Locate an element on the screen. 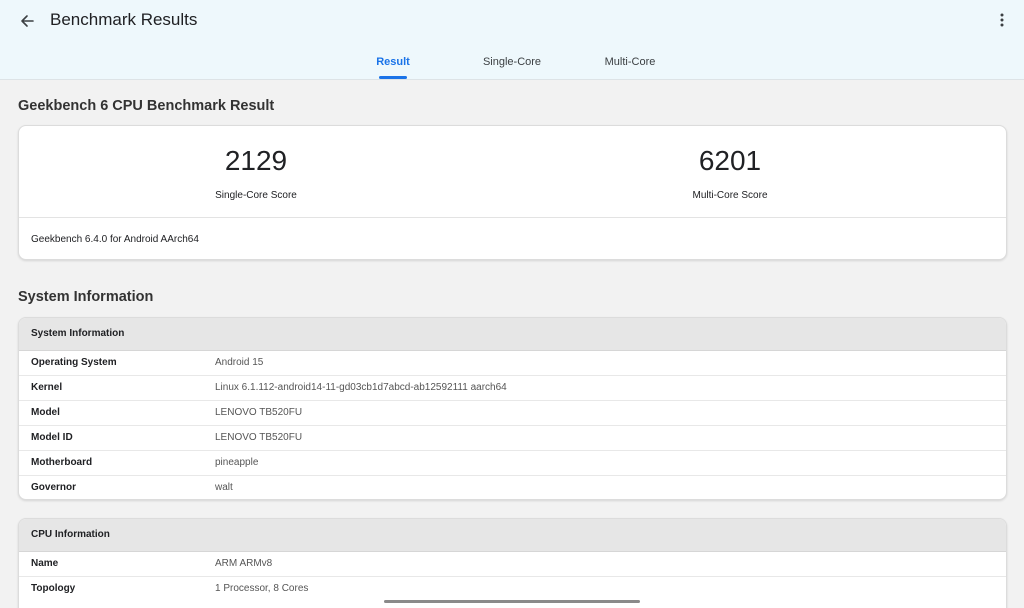 Image resolution: width=1024 pixels, height=608 pixels. row-key: Topology is located at coordinates (53, 588).